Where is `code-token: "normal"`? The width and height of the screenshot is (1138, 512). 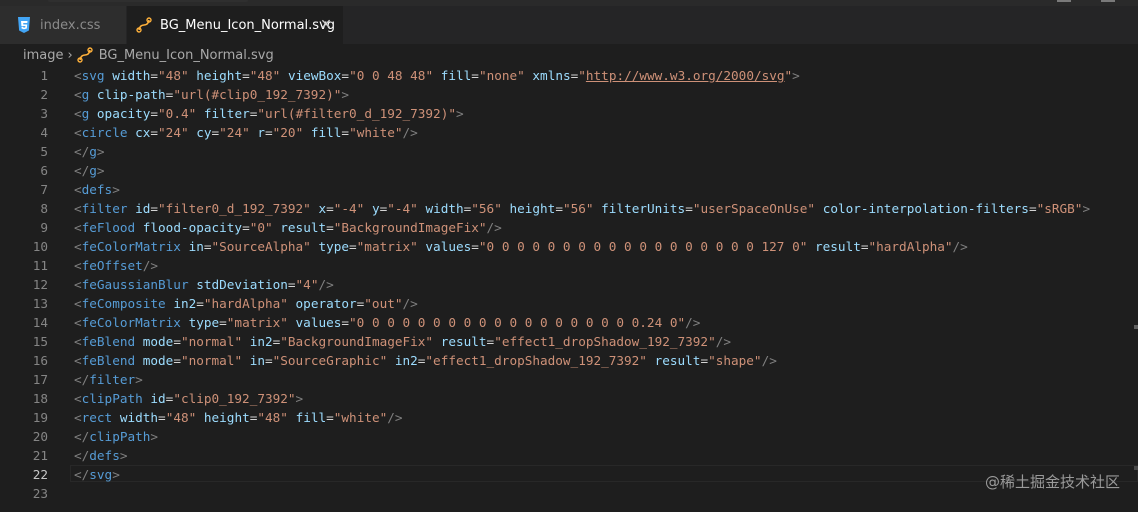
code-token: "normal" is located at coordinates (211, 341).